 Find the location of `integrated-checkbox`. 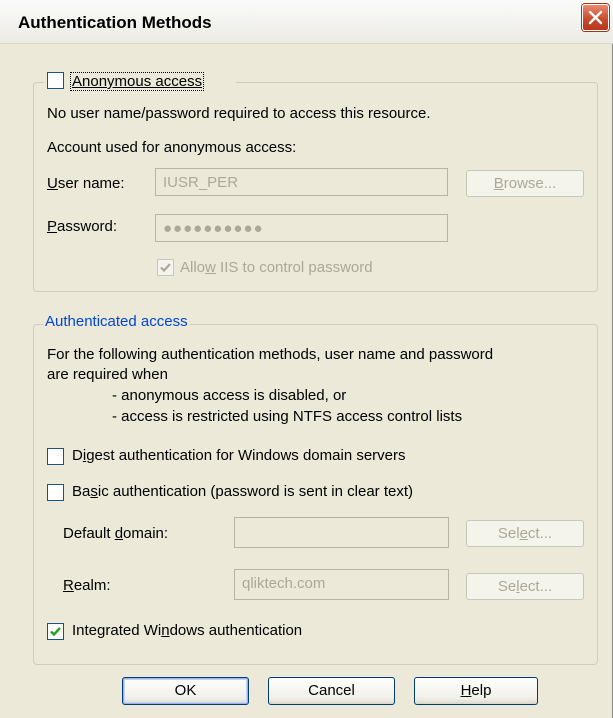

integrated-checkbox is located at coordinates (55, 631).